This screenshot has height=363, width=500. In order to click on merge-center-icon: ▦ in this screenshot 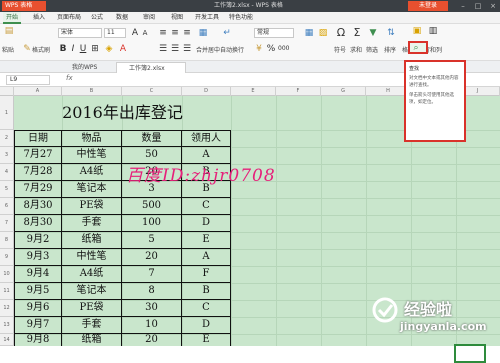, I will do `click(203, 33)`.